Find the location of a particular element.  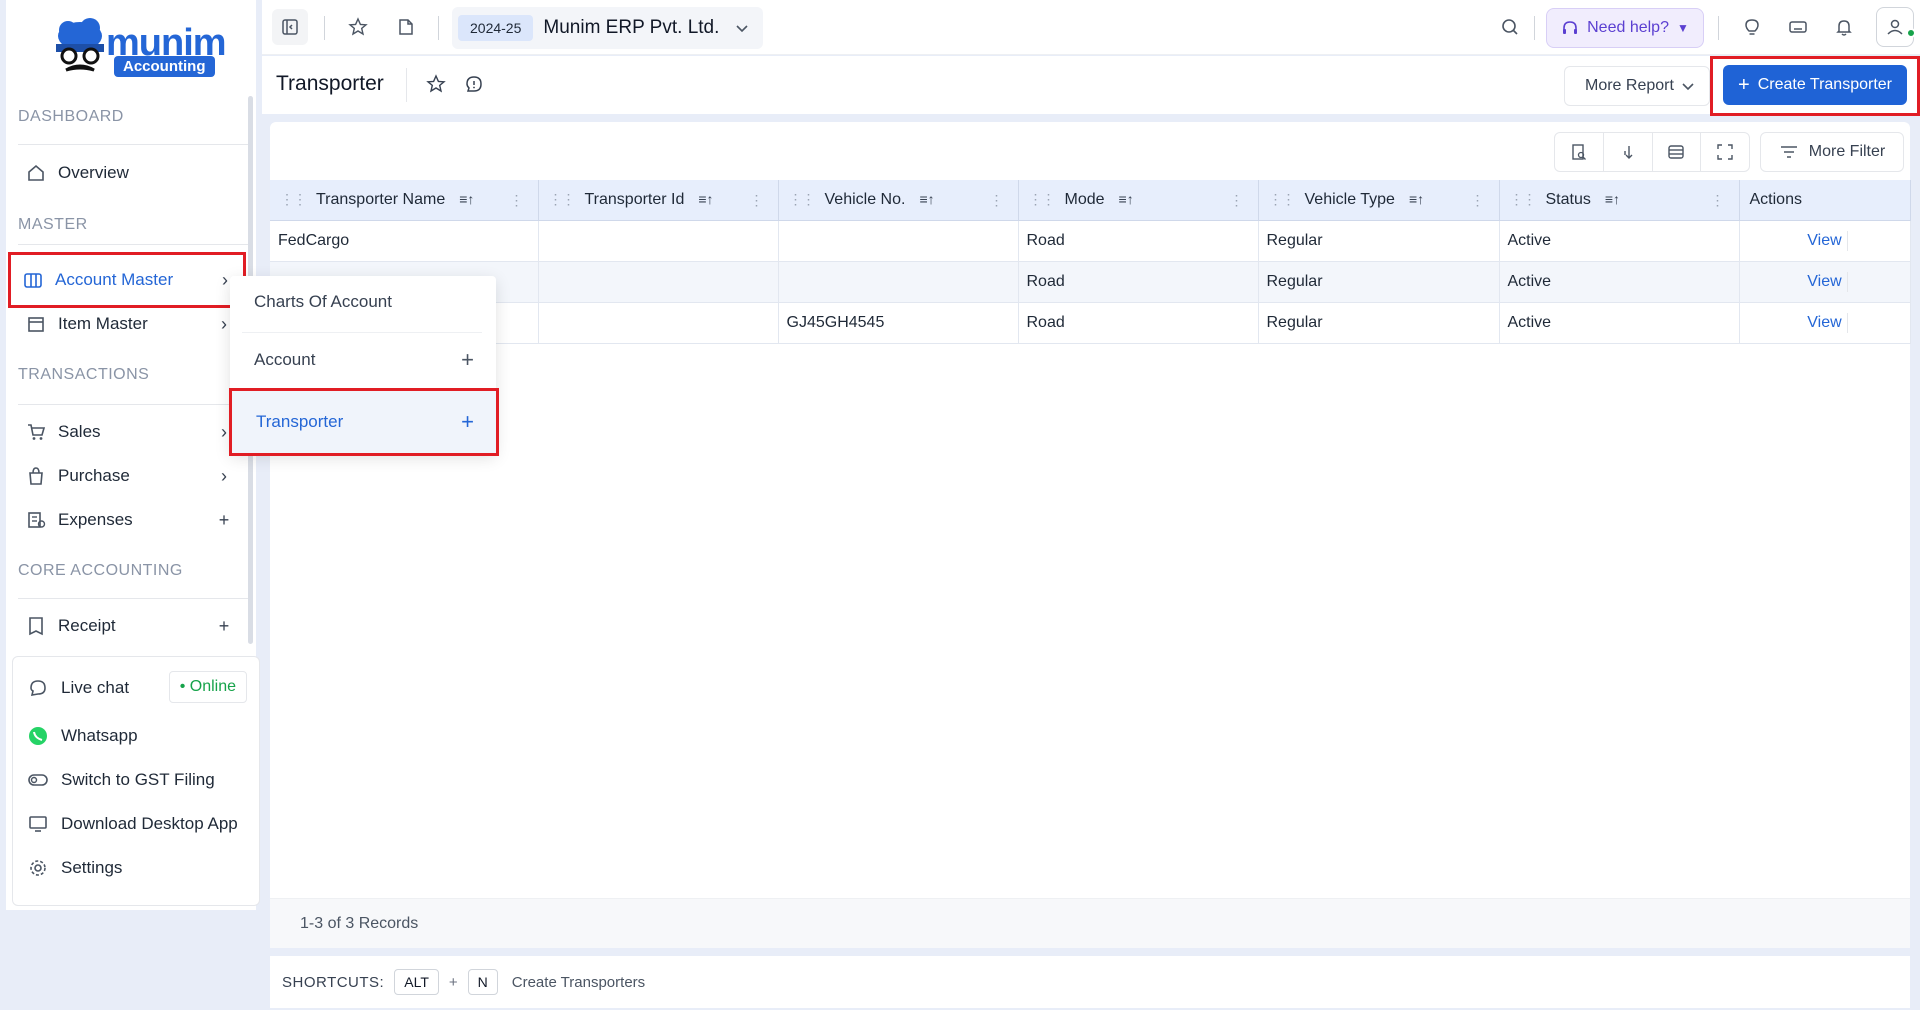

create-transporter-button: + Create Transporter is located at coordinates (1815, 85).